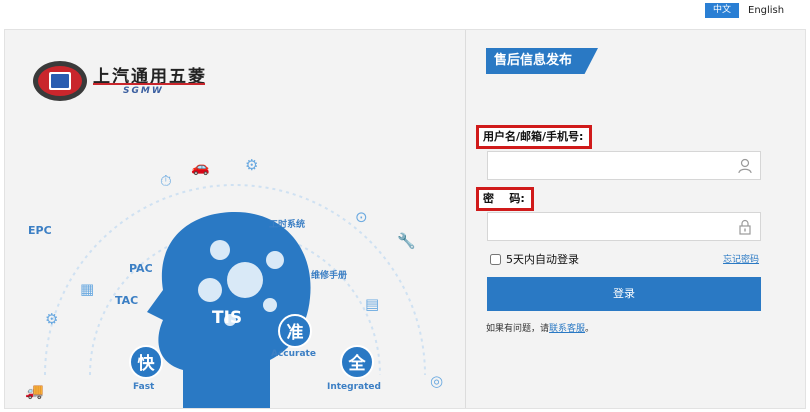 The height and width of the screenshot is (412, 810). Describe the element at coordinates (495, 259) in the screenshot. I see `remember-checkbox` at that location.